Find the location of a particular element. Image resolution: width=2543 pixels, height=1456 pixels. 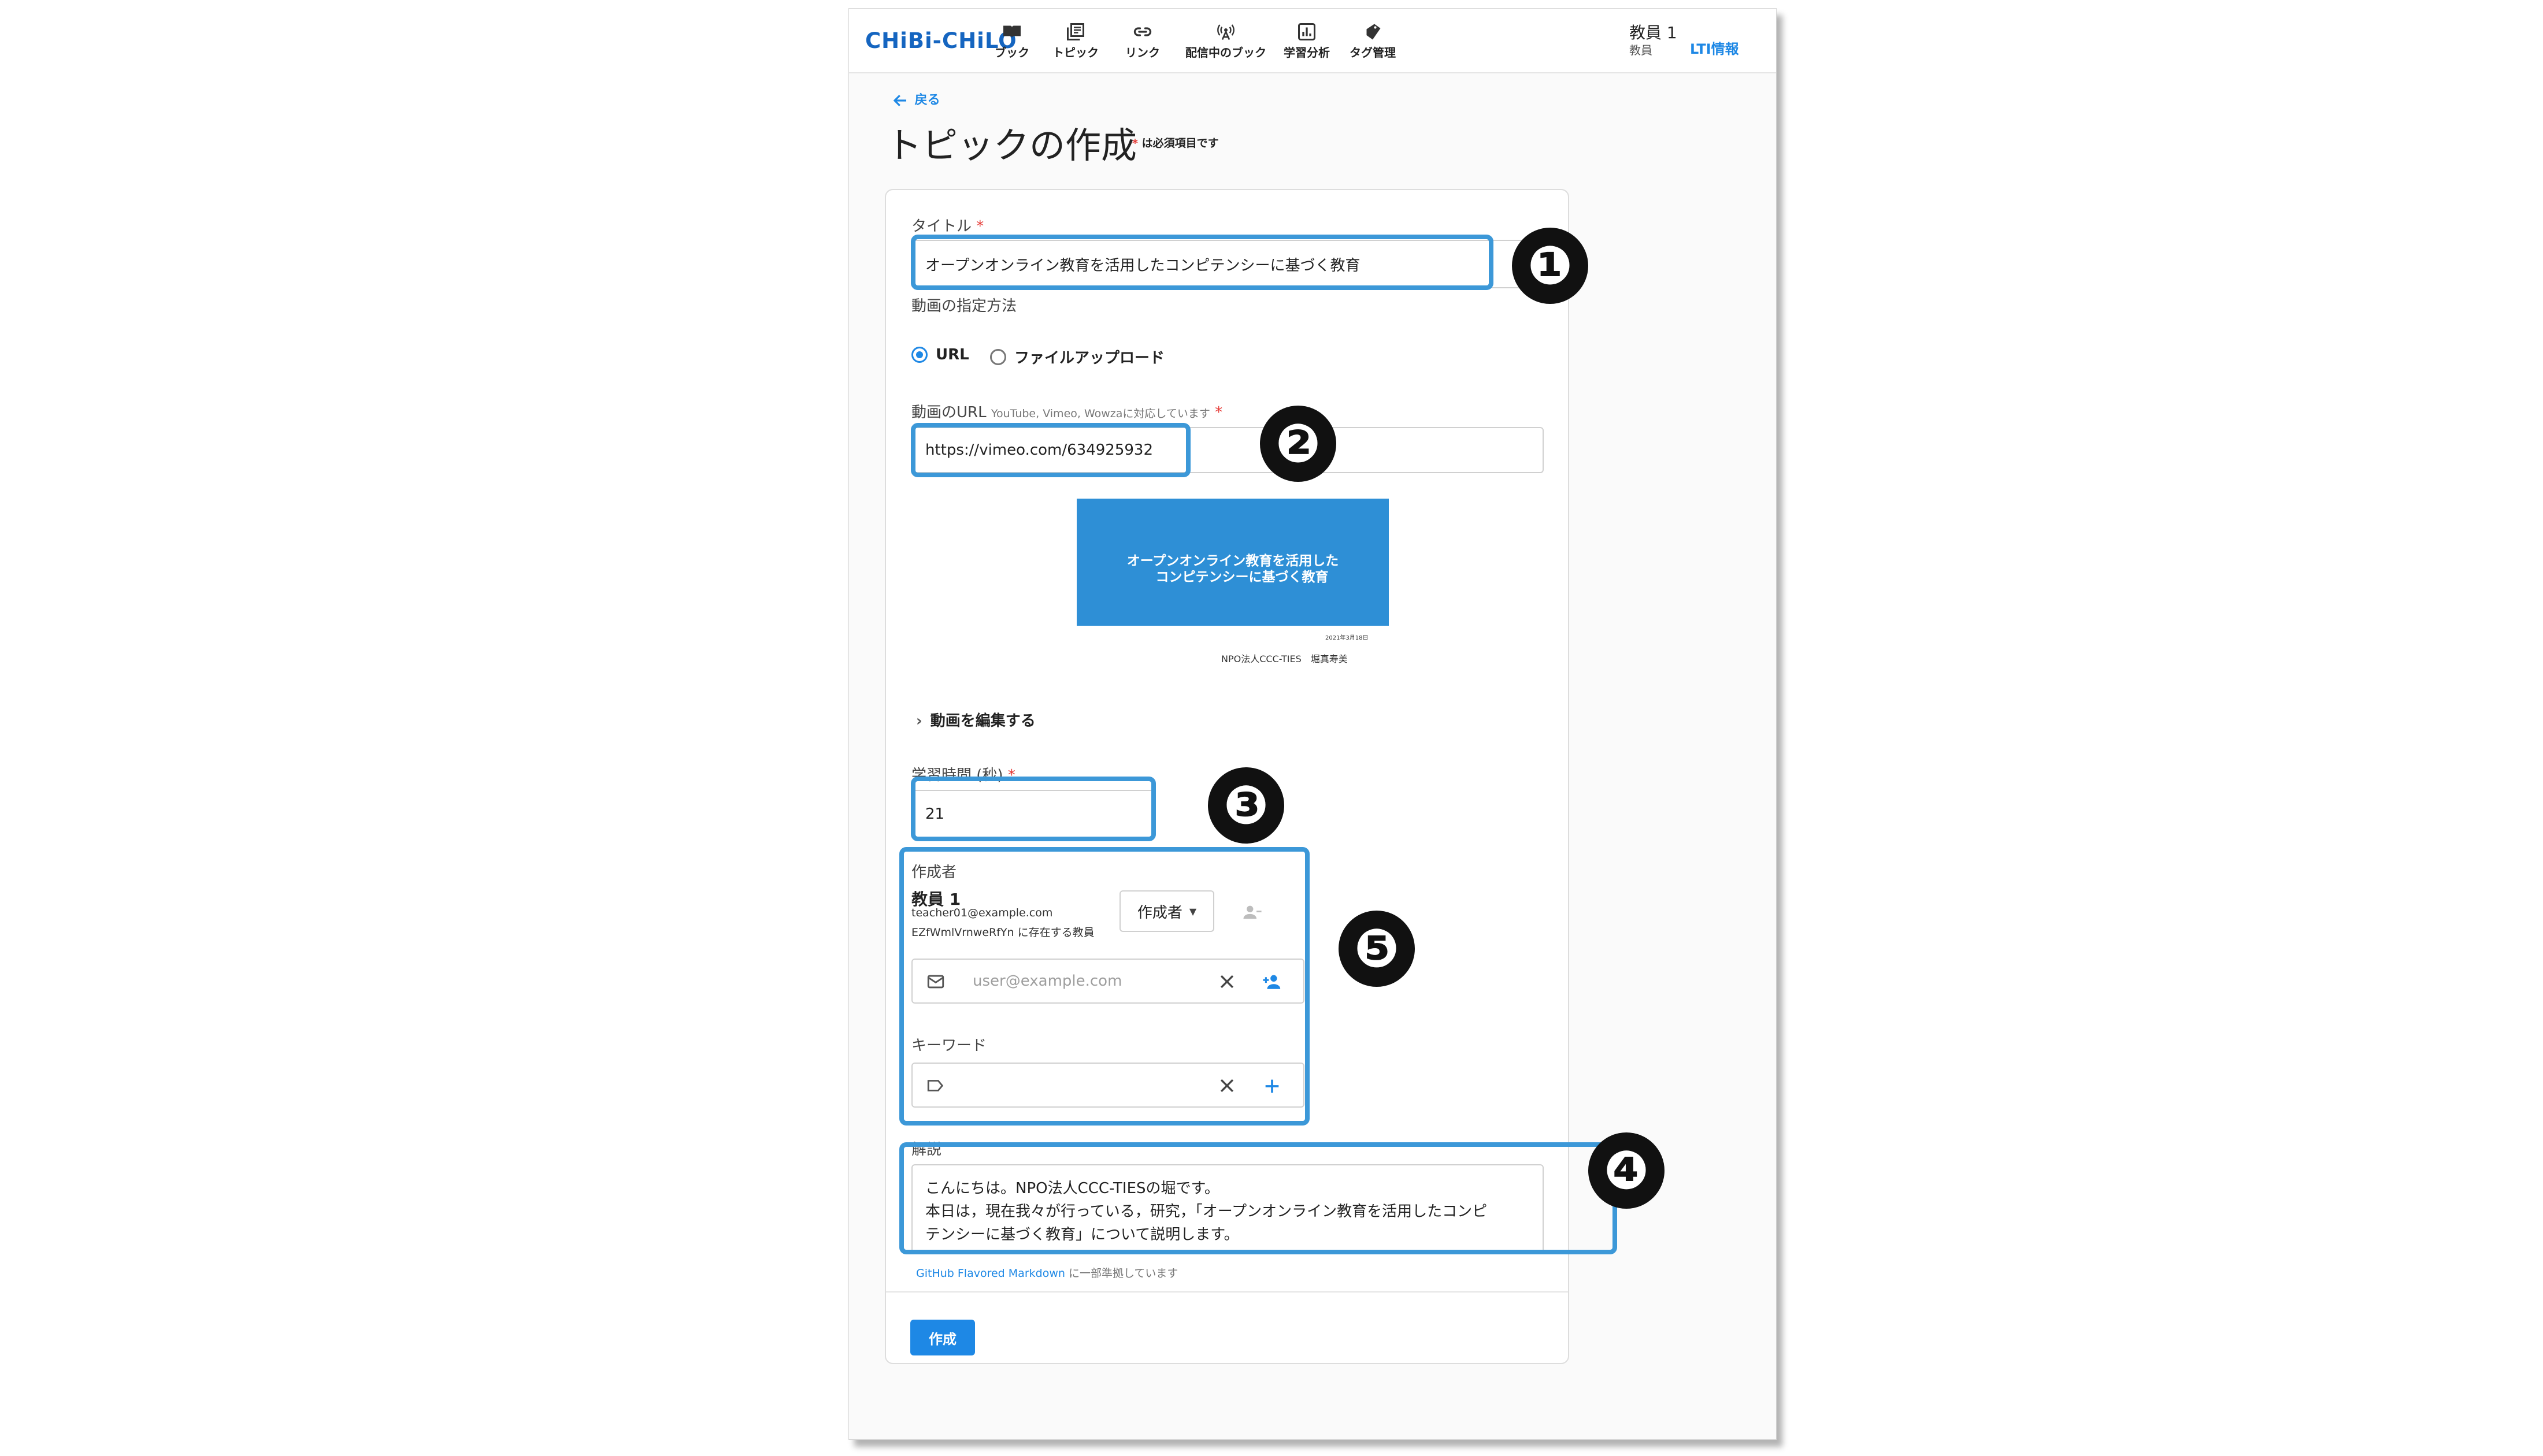

radio-url: URL is located at coordinates (940, 354).